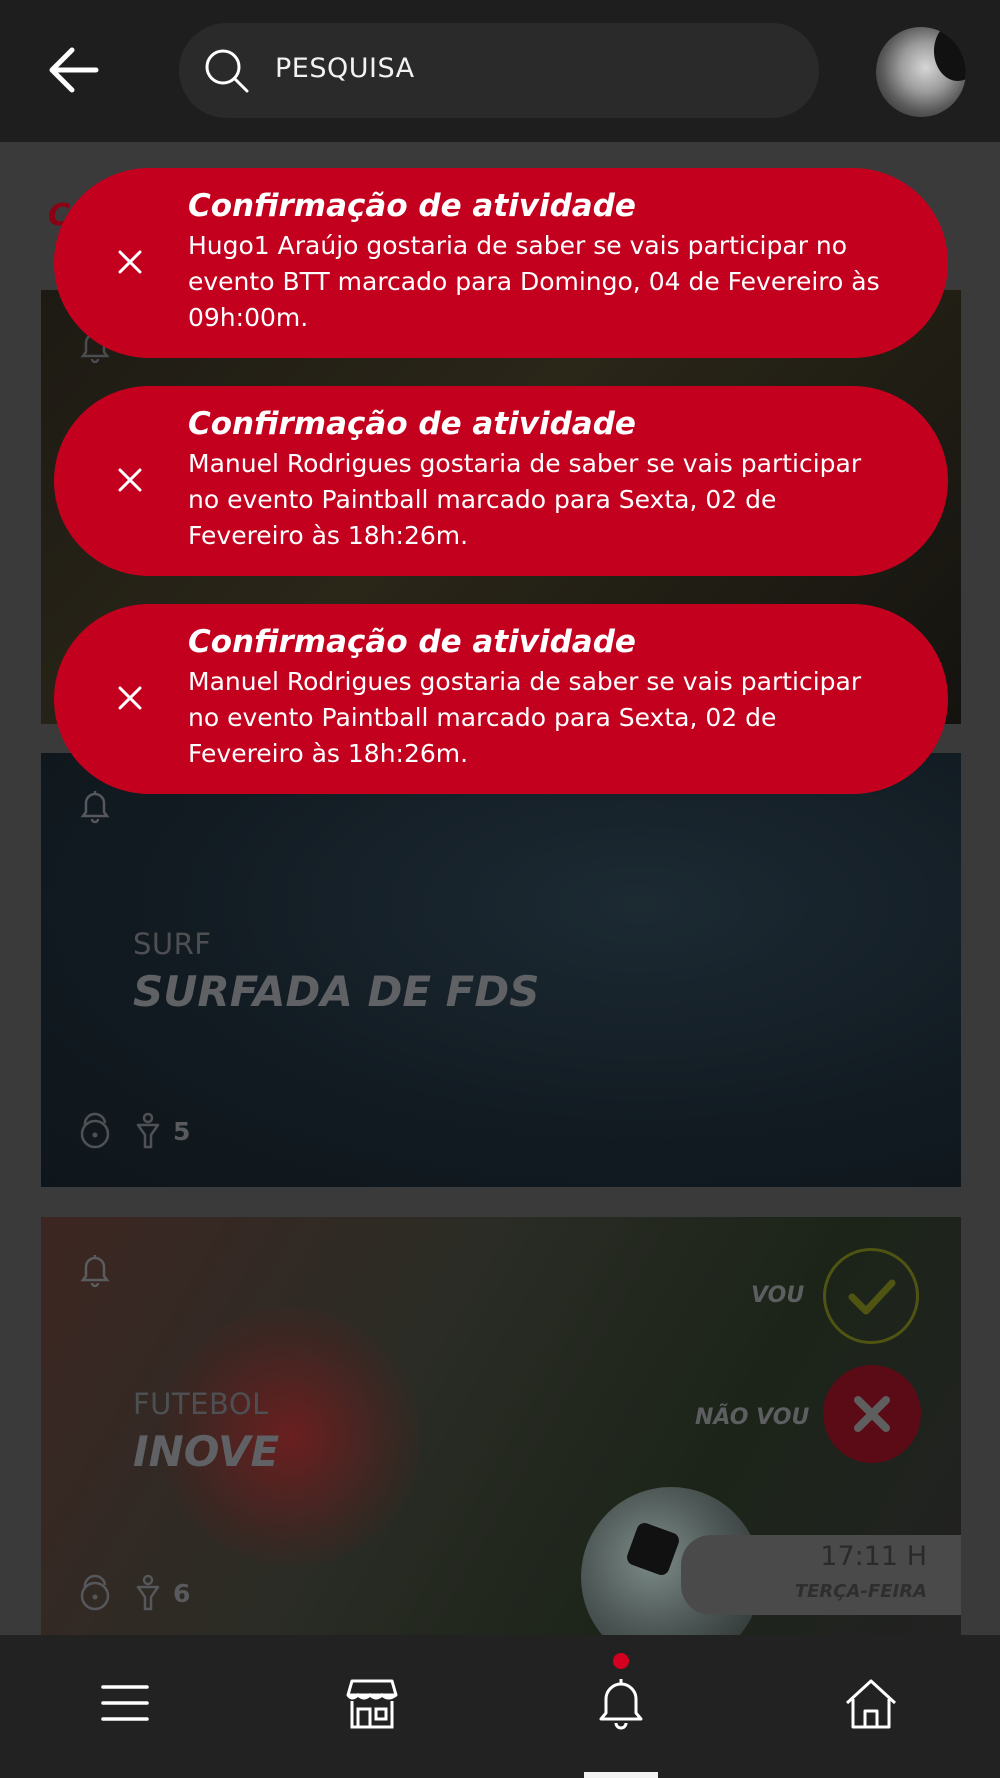  I want to click on participant-count: 5, so click(182, 1131).